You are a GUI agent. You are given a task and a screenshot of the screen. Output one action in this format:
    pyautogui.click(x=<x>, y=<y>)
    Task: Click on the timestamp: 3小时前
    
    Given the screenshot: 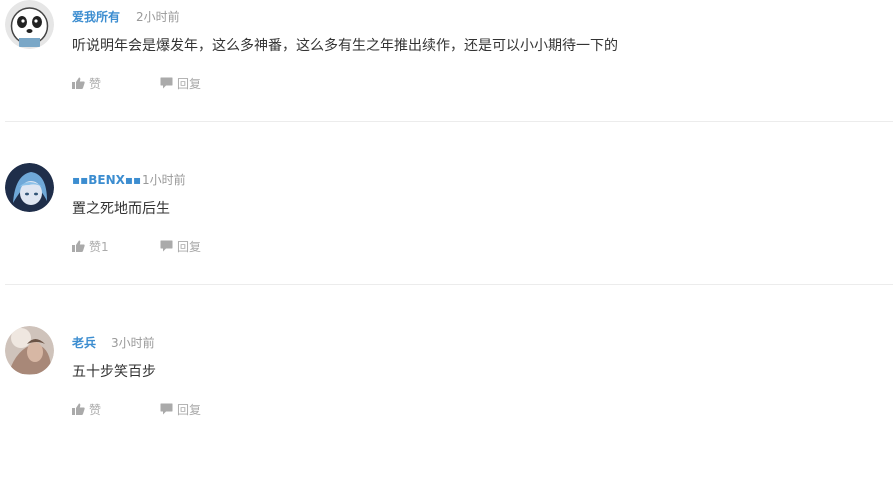 What is the action you would take?
    pyautogui.click(x=133, y=343)
    